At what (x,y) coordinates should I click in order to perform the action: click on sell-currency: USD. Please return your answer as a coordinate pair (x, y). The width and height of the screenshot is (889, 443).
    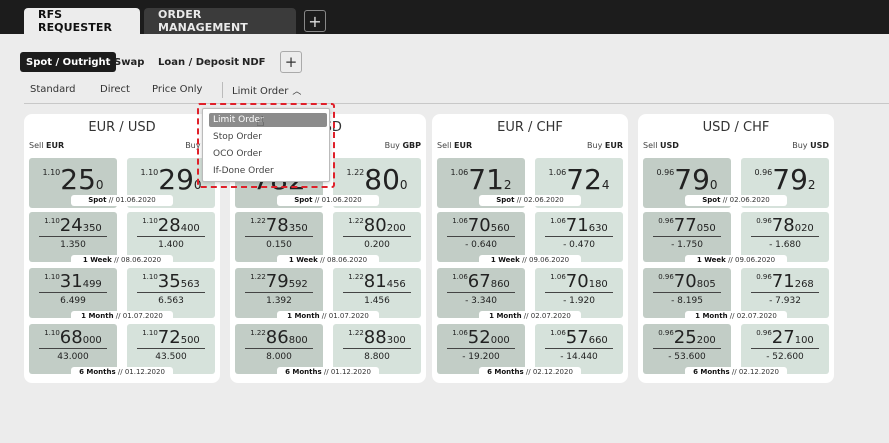
    Looking at the image, I should click on (669, 145).